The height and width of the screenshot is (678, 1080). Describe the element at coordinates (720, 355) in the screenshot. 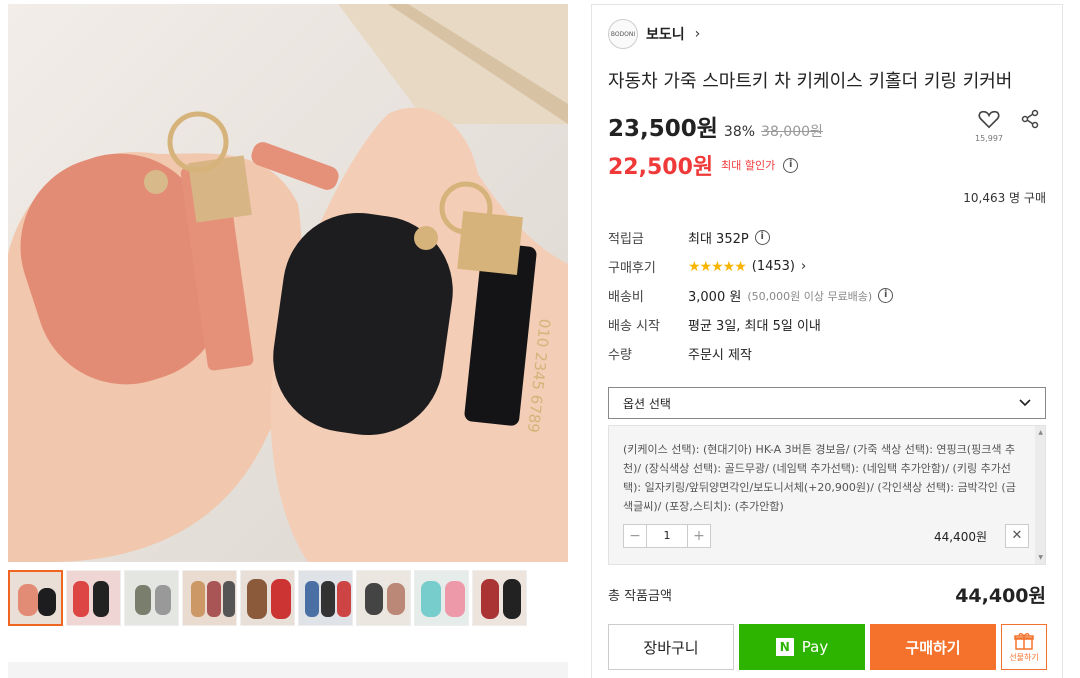

I see `qty-value: 주문시 제작` at that location.